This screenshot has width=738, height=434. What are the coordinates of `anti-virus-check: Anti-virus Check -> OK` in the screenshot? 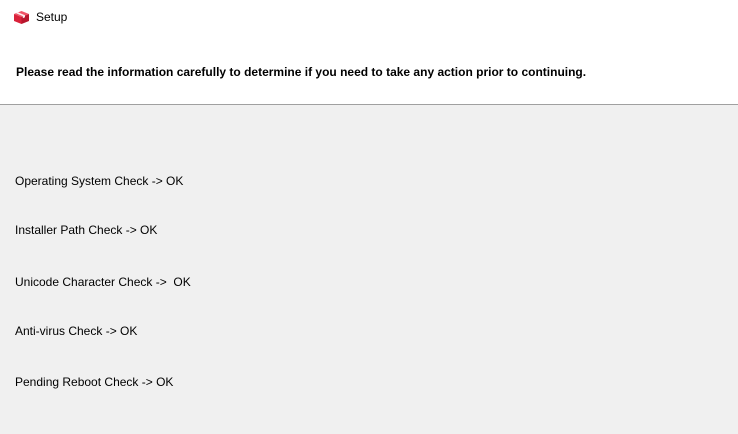 It's located at (76, 331).